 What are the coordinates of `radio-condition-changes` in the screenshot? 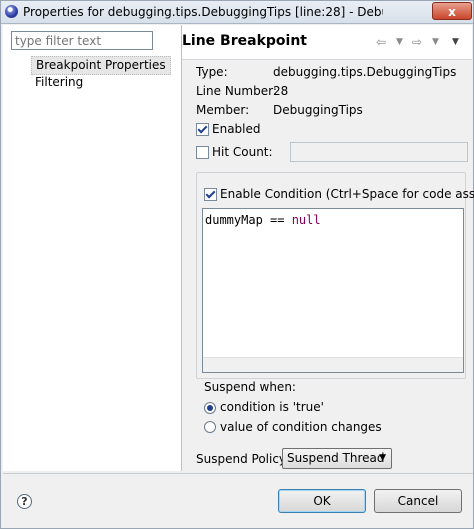 It's located at (210, 427).